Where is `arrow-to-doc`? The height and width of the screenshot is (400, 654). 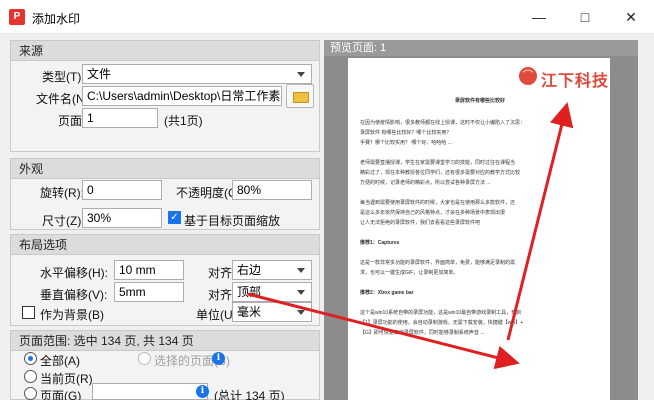 arrow-to-doc is located at coordinates (383, 331).